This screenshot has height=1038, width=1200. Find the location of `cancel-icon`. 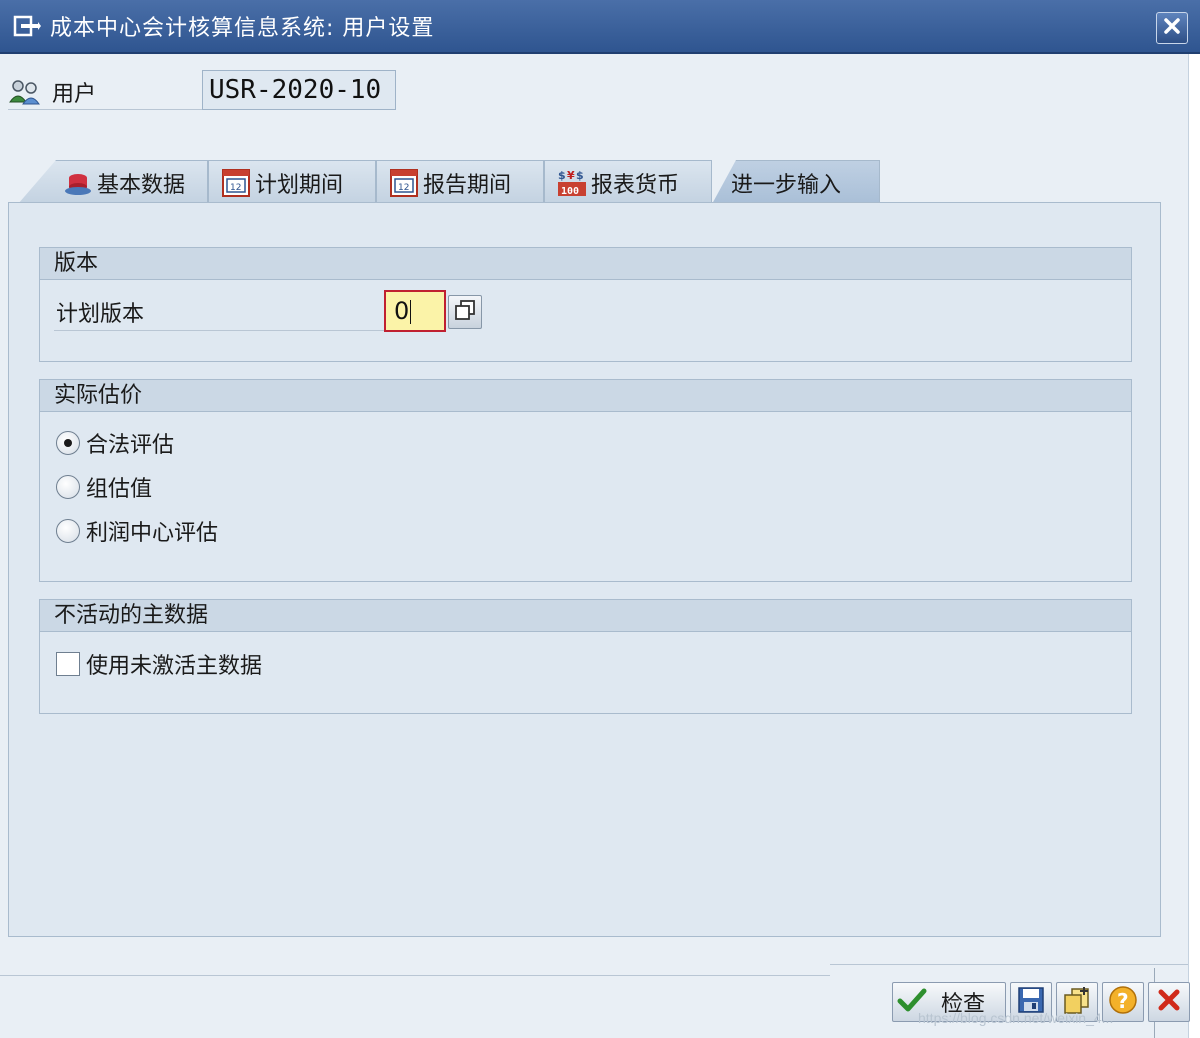

cancel-icon is located at coordinates (1169, 1002).